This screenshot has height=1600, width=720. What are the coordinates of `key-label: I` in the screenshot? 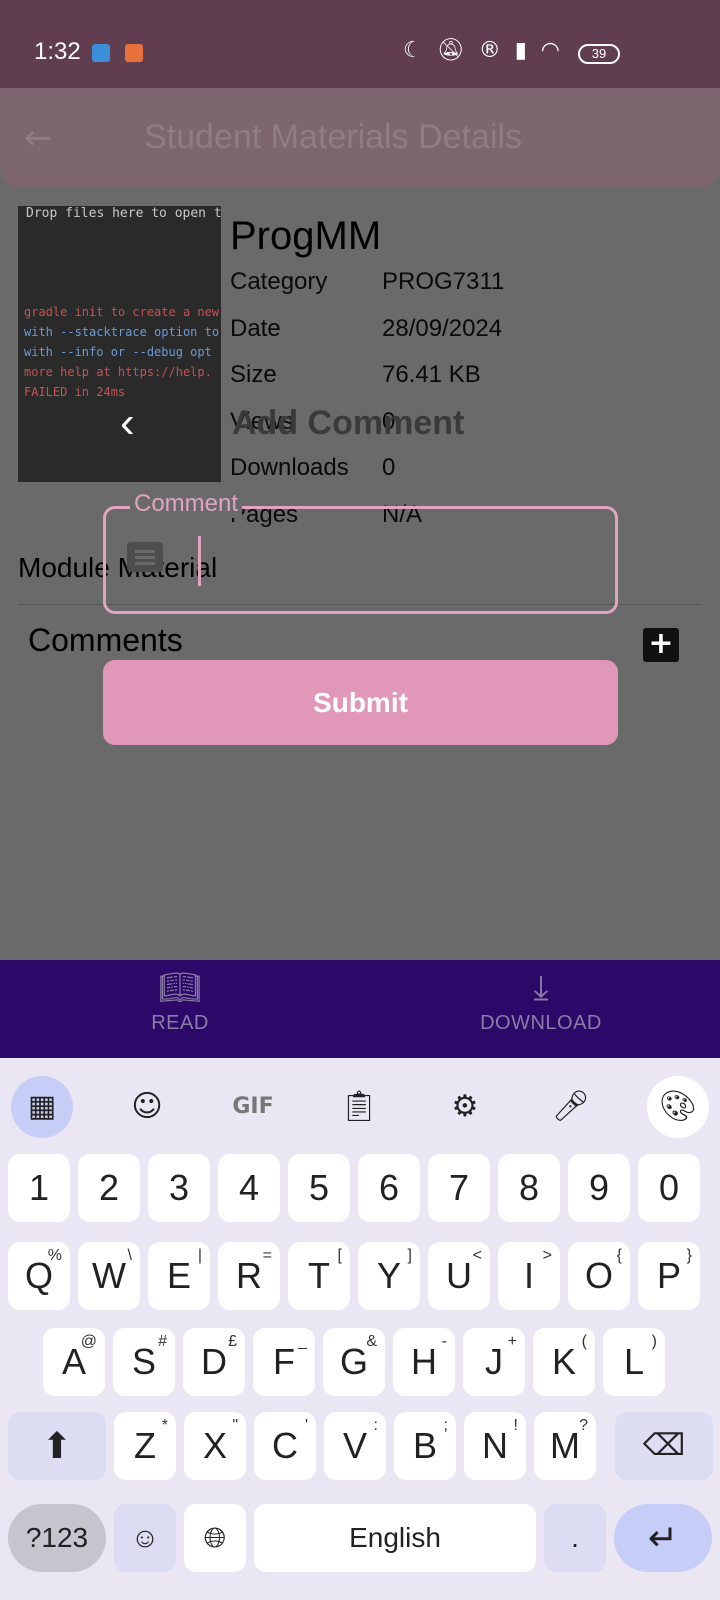 It's located at (528, 1275).